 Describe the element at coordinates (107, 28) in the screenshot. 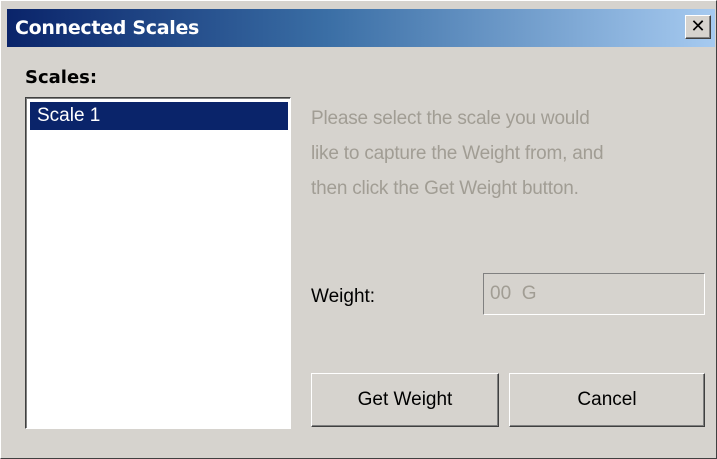

I see `window-title: Connected Scales` at that location.